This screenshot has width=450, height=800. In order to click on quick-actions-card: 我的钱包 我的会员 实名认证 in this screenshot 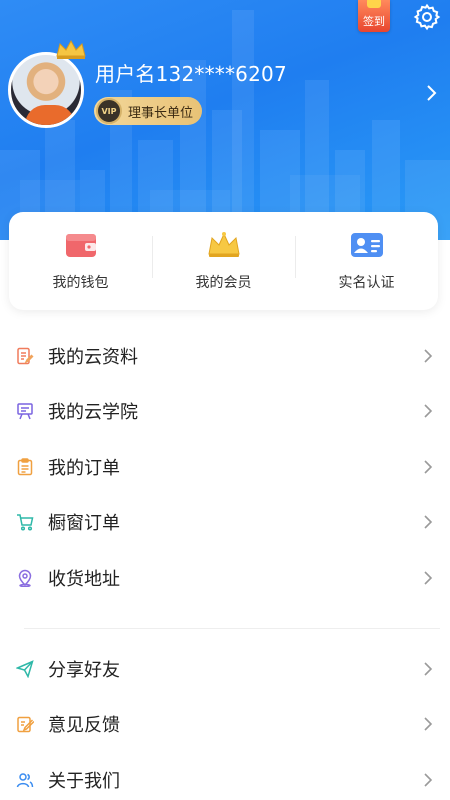, I will do `click(223, 261)`.